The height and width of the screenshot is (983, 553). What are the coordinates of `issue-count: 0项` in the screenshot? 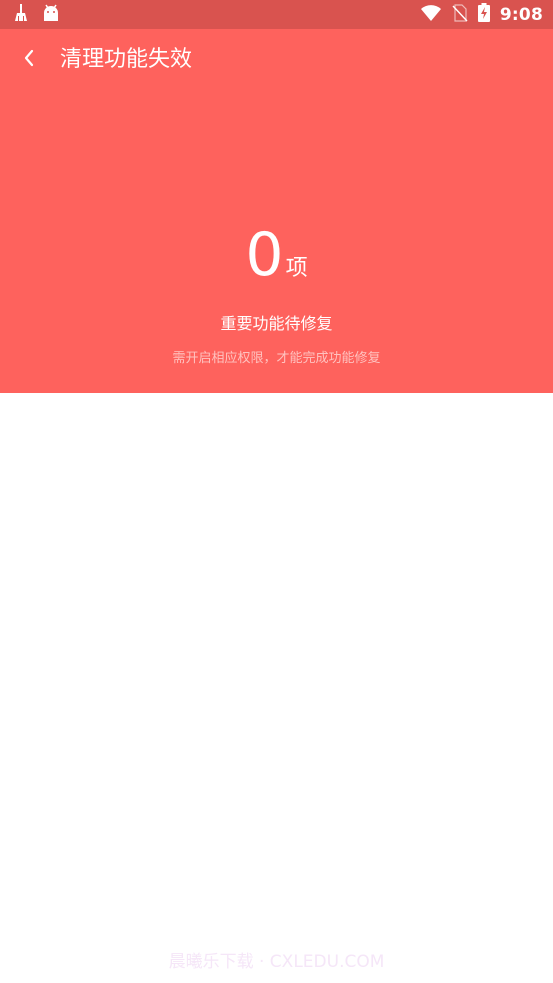 It's located at (276, 255).